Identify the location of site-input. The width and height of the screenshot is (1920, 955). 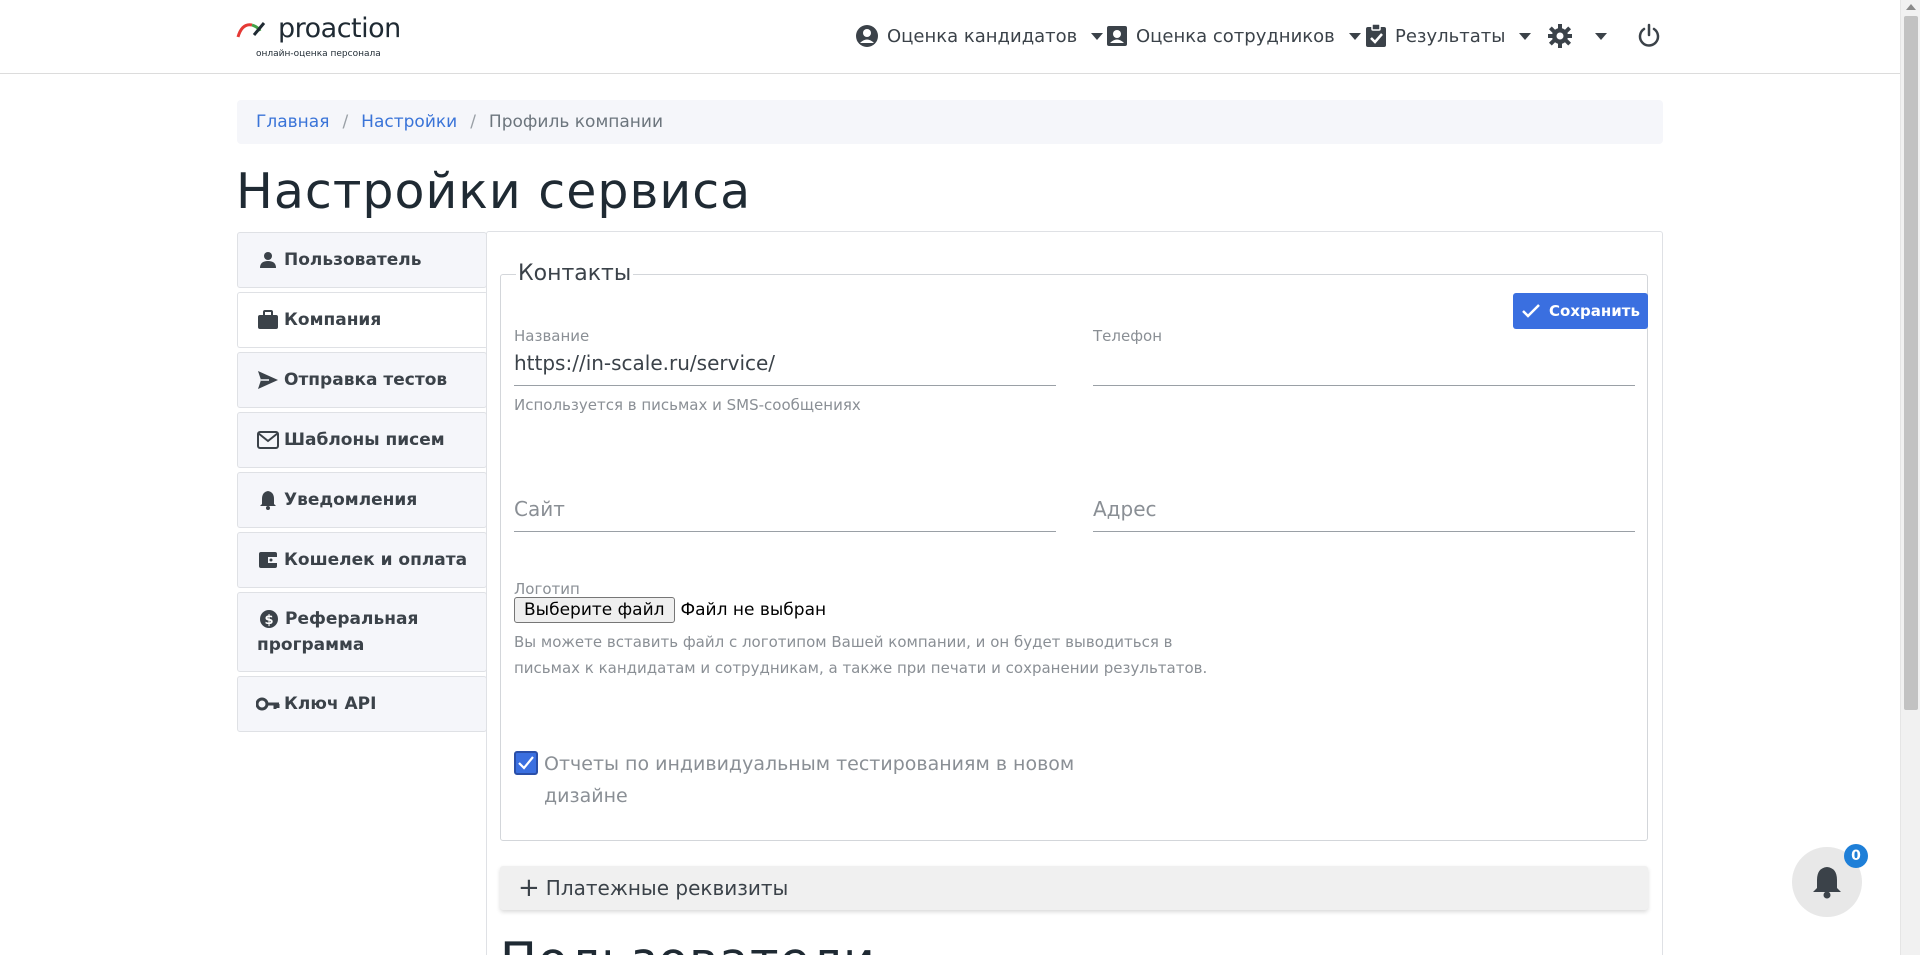
(785, 511).